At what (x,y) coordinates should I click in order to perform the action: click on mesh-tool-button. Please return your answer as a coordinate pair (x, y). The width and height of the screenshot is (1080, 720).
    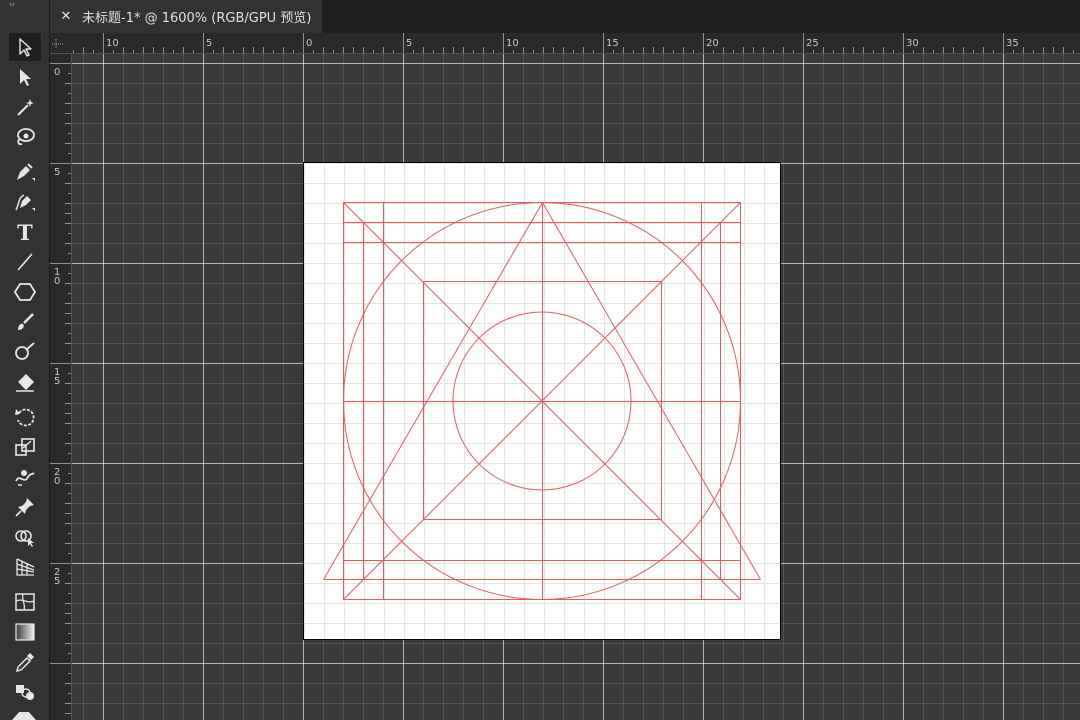
    Looking at the image, I should click on (25, 602).